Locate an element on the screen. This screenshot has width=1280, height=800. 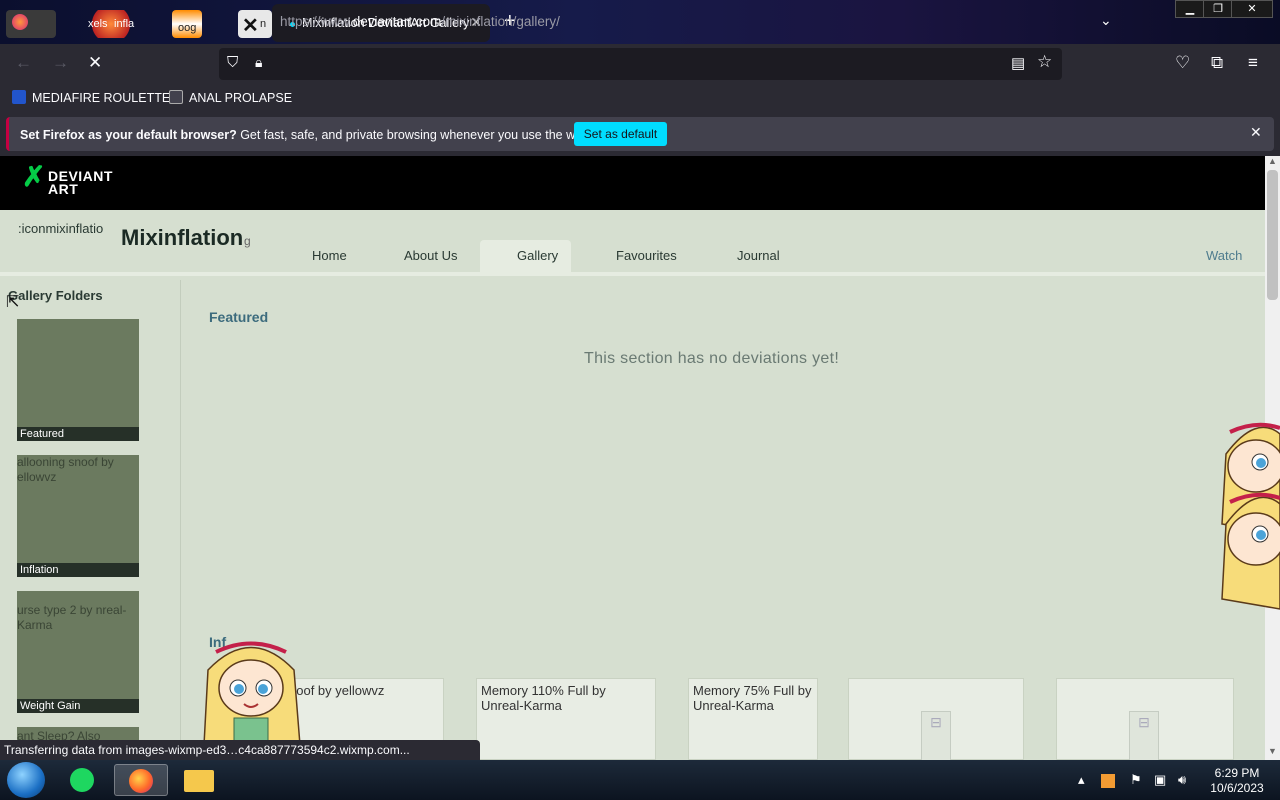
bookmarks-toolbar: MEDIAFIRE ROULETTER ANAL PROLAPSE is located at coordinates (640, 98).